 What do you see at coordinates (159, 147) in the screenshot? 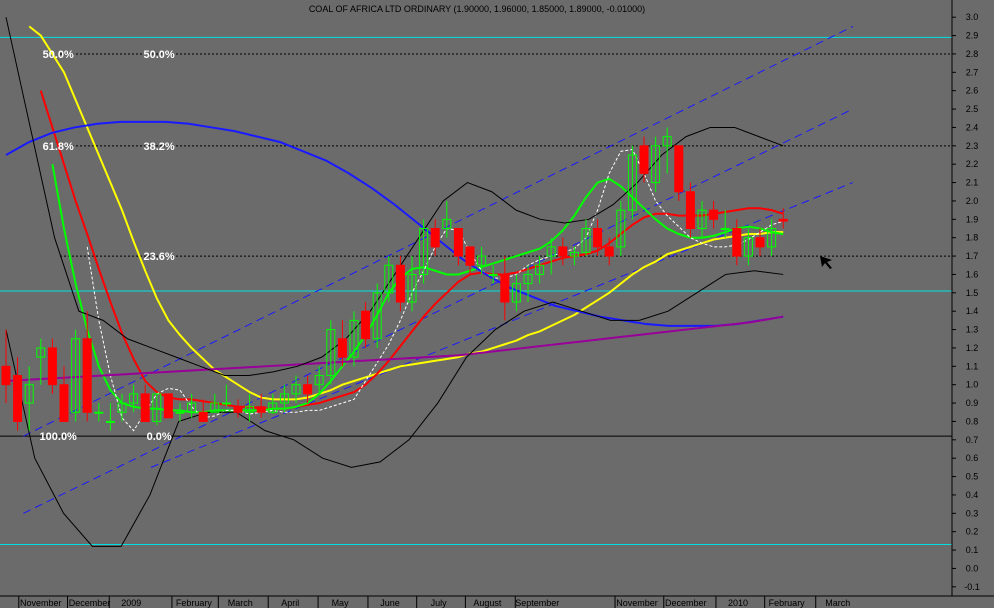
I see `fib-label-3: 38.2%` at bounding box center [159, 147].